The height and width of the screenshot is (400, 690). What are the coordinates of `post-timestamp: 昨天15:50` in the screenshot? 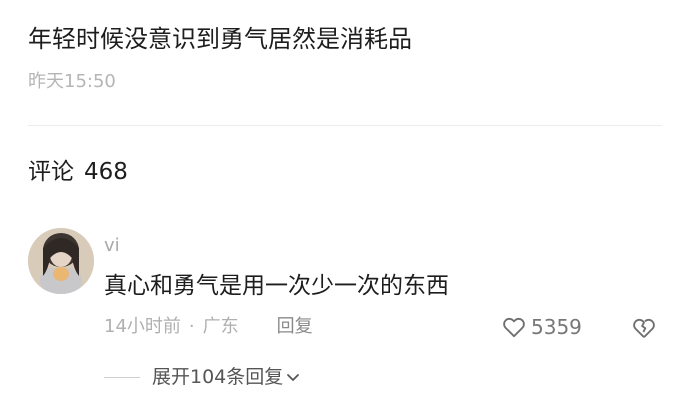 It's located at (72, 81).